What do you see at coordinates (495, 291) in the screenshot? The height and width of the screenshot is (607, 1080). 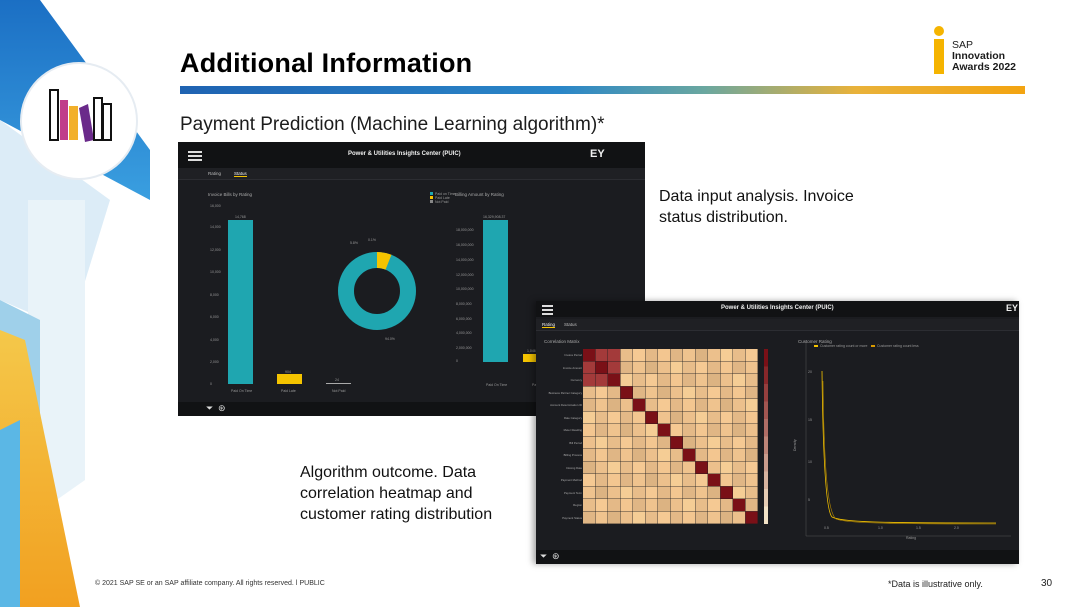 I see `bar-billing-paid-on-time` at bounding box center [495, 291].